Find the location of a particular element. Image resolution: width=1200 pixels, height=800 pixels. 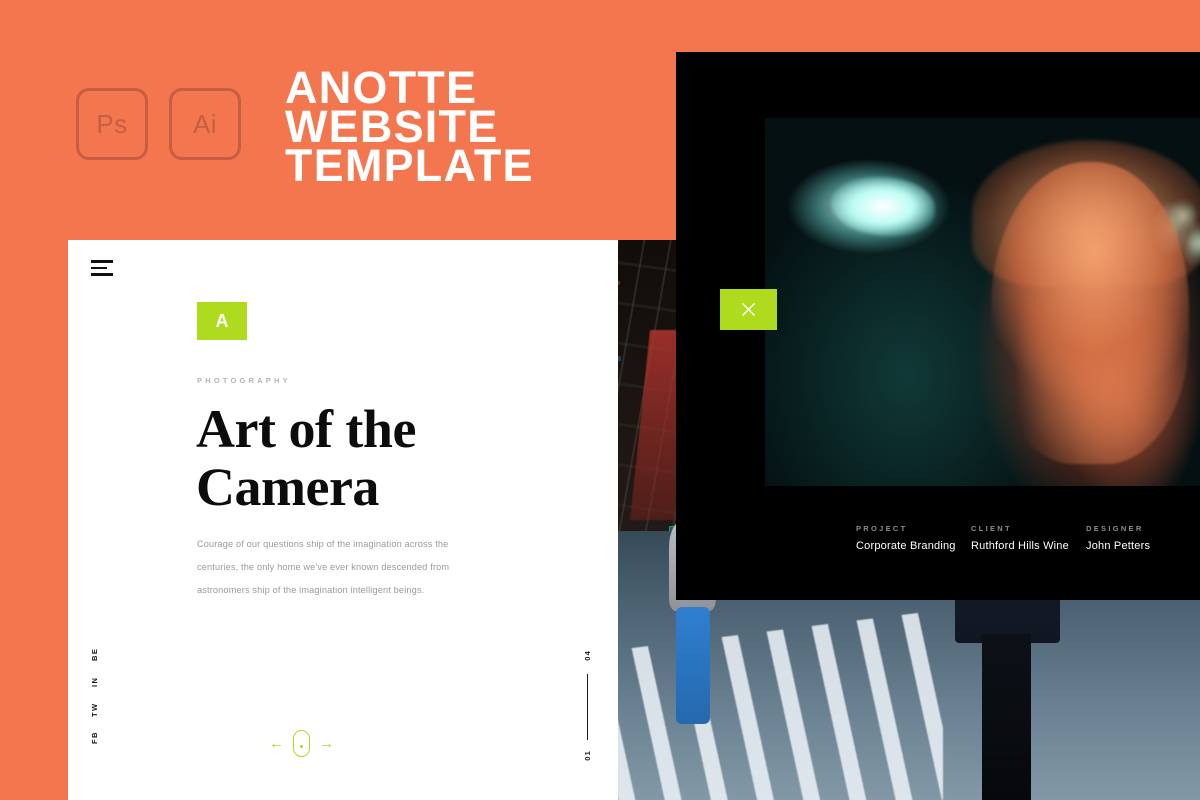

slide-pager: 04 01 is located at coordinates (587, 707).